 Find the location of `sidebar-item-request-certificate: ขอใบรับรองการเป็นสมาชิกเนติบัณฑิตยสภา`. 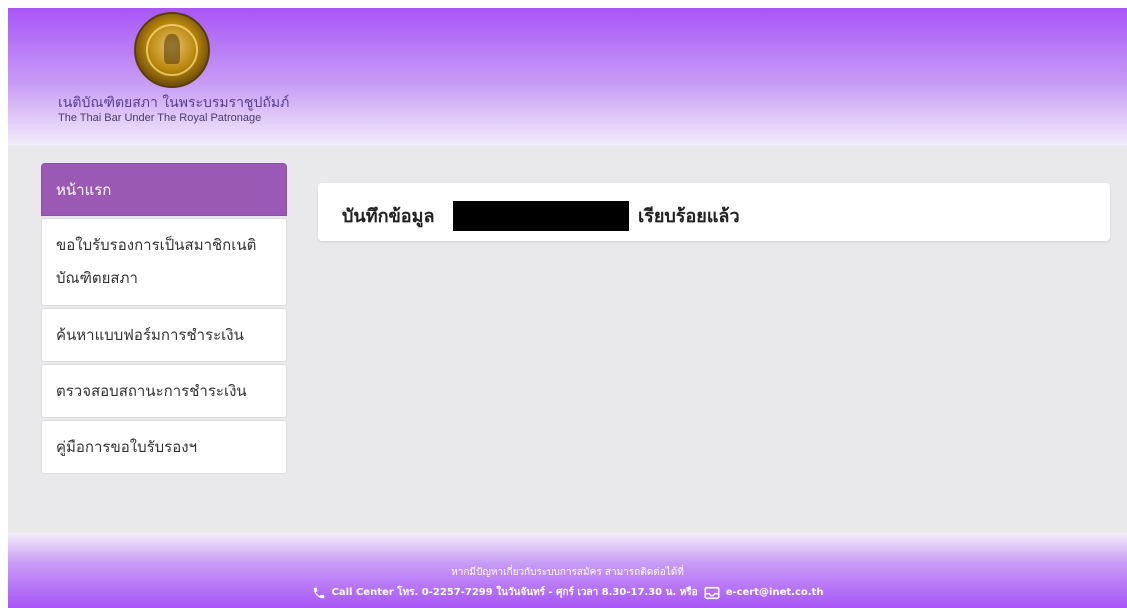

sidebar-item-request-certificate: ขอใบรับรองการเป็นสมาชิกเนติบัณฑิตยสภา is located at coordinates (164, 262).